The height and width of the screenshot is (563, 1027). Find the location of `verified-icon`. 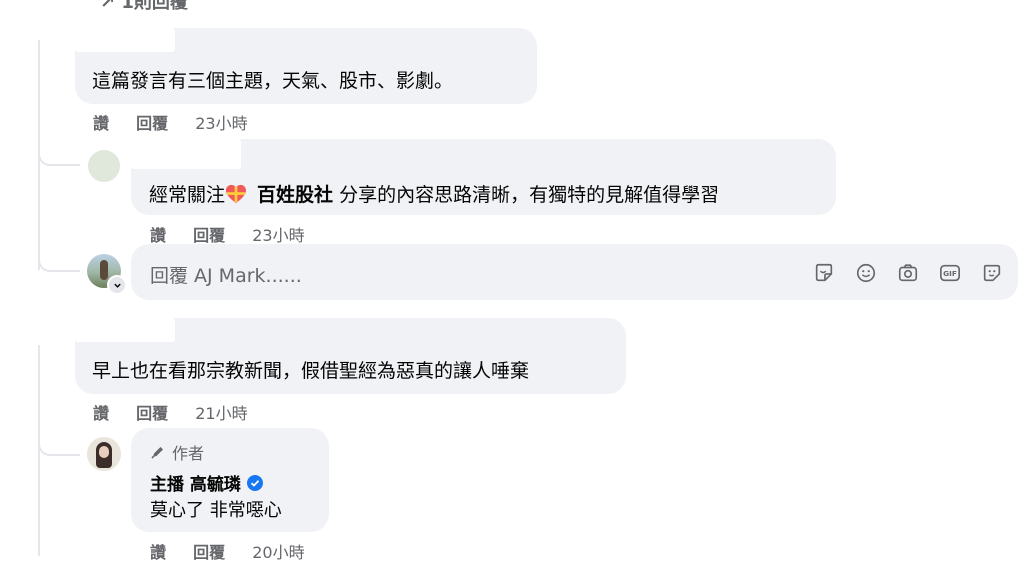

verified-icon is located at coordinates (254, 482).